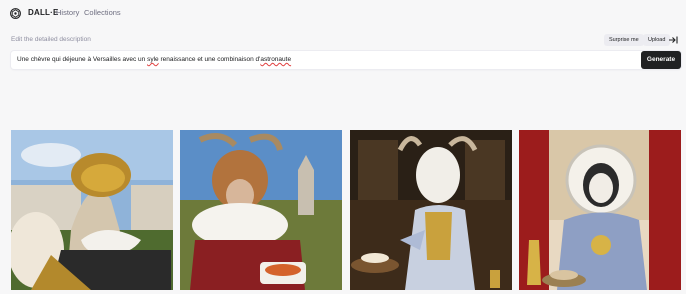  What do you see at coordinates (67, 12) in the screenshot?
I see `nav-history: History` at bounding box center [67, 12].